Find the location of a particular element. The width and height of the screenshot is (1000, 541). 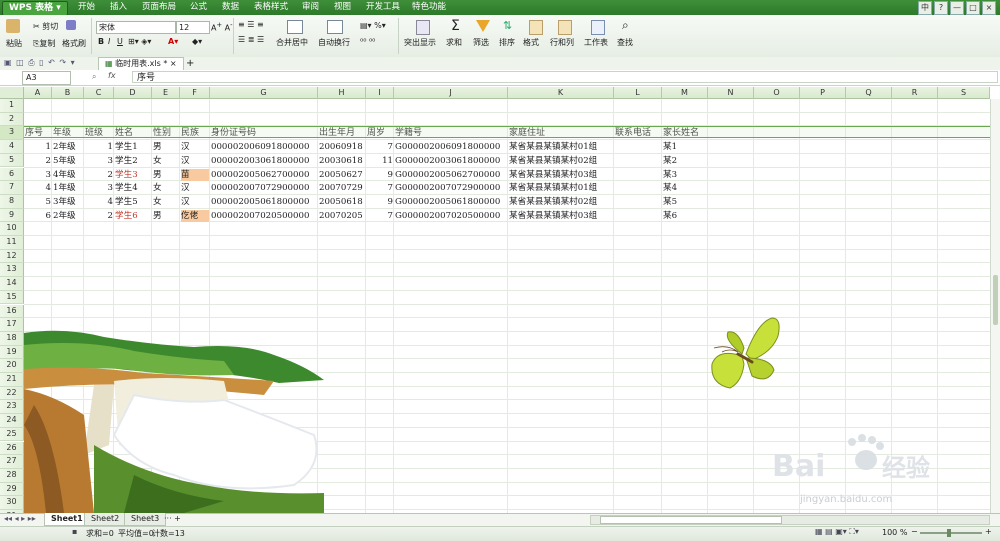

table-cell: 某6 is located at coordinates (685, 216).